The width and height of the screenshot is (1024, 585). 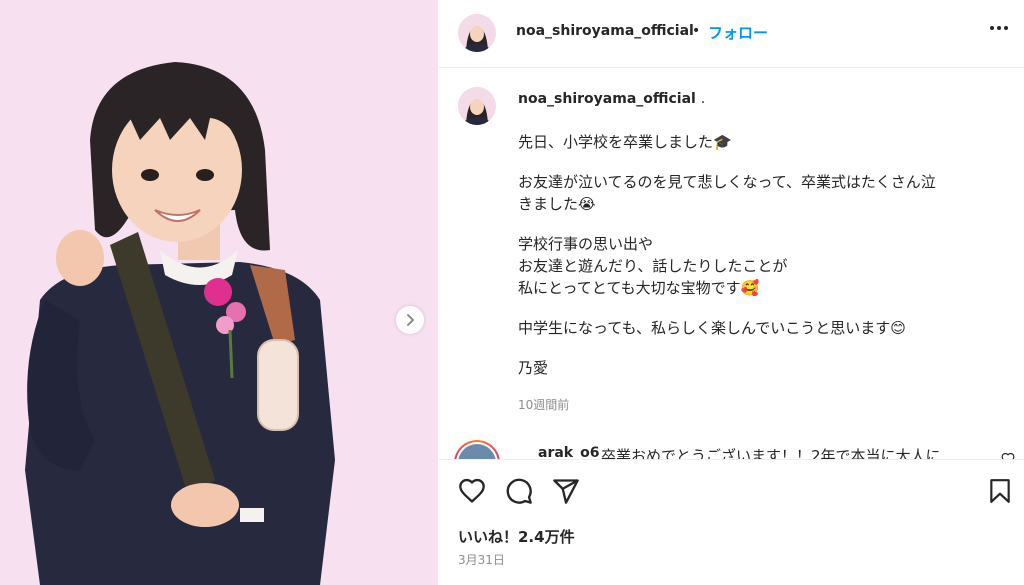 I want to click on likes-count: いいね！2.4万件, so click(x=516, y=536).